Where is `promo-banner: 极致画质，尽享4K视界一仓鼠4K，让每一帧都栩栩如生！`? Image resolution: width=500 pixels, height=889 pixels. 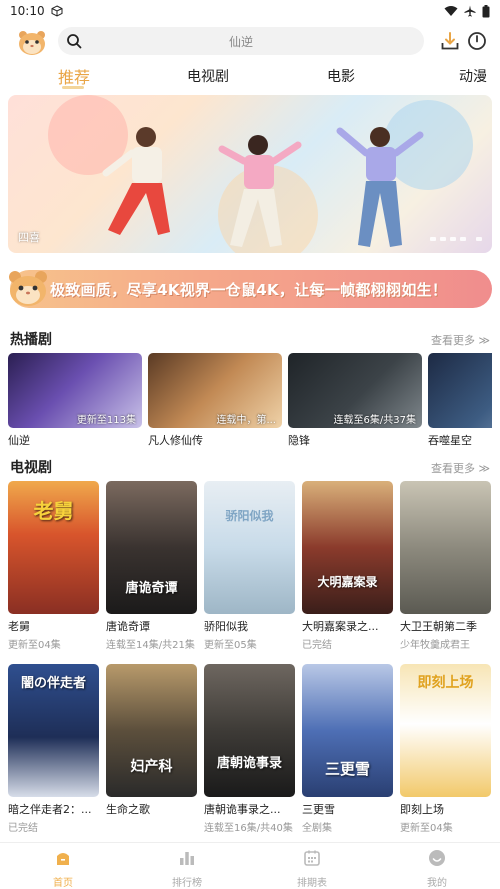
promo-banner: 极致画质，尽享4K视界一仓鼠4K，让每一帧都栩栩如生！ is located at coordinates (250, 289).